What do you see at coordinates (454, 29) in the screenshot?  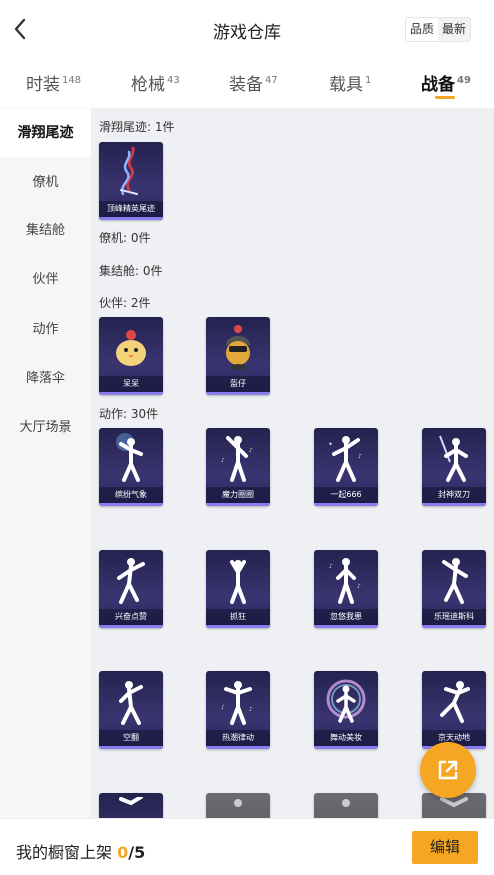 I see `sort-newest-button: 最新` at bounding box center [454, 29].